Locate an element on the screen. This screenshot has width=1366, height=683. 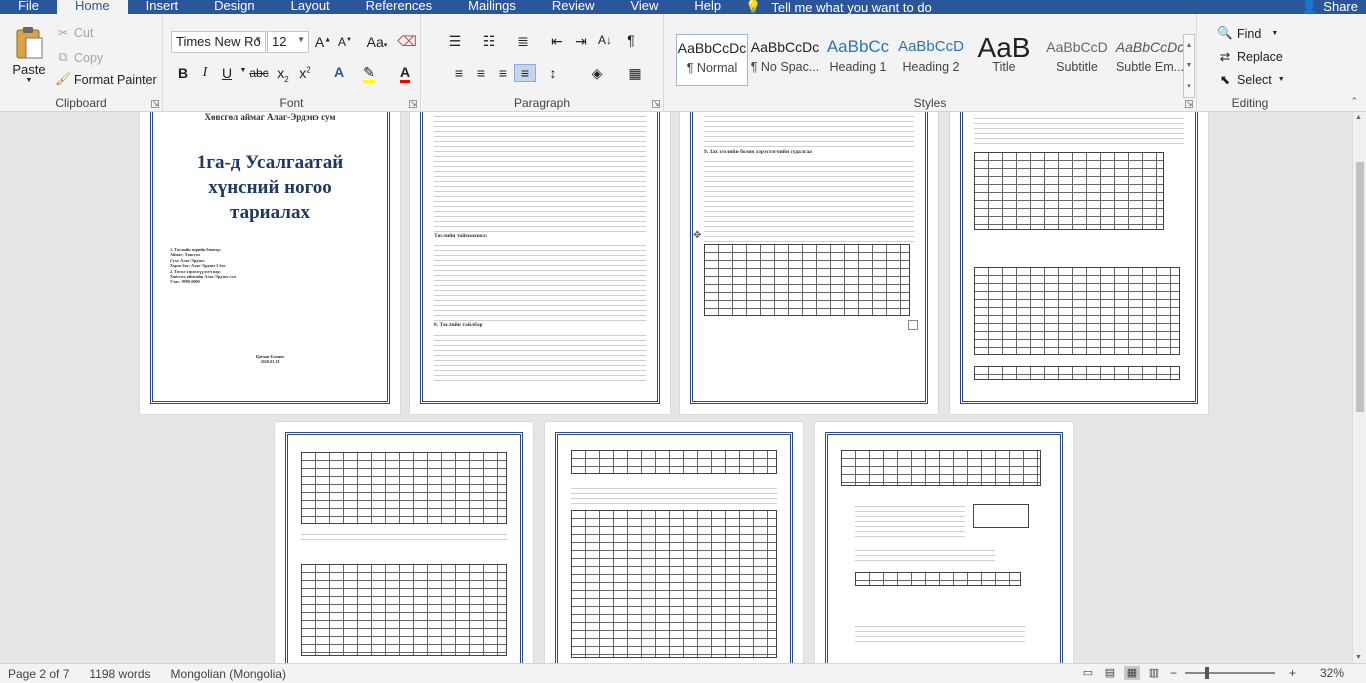
style-normal: AaBbCcDc ¶ Normal is located at coordinates (712, 60).